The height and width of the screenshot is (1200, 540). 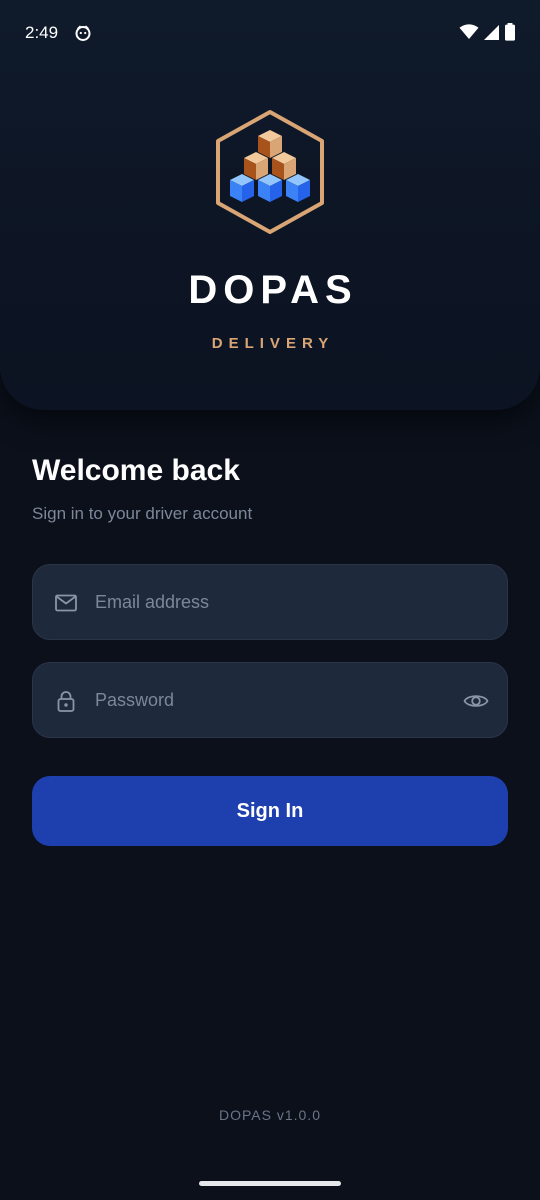 What do you see at coordinates (270, 32) in the screenshot?
I see `status-bar: 2:49` at bounding box center [270, 32].